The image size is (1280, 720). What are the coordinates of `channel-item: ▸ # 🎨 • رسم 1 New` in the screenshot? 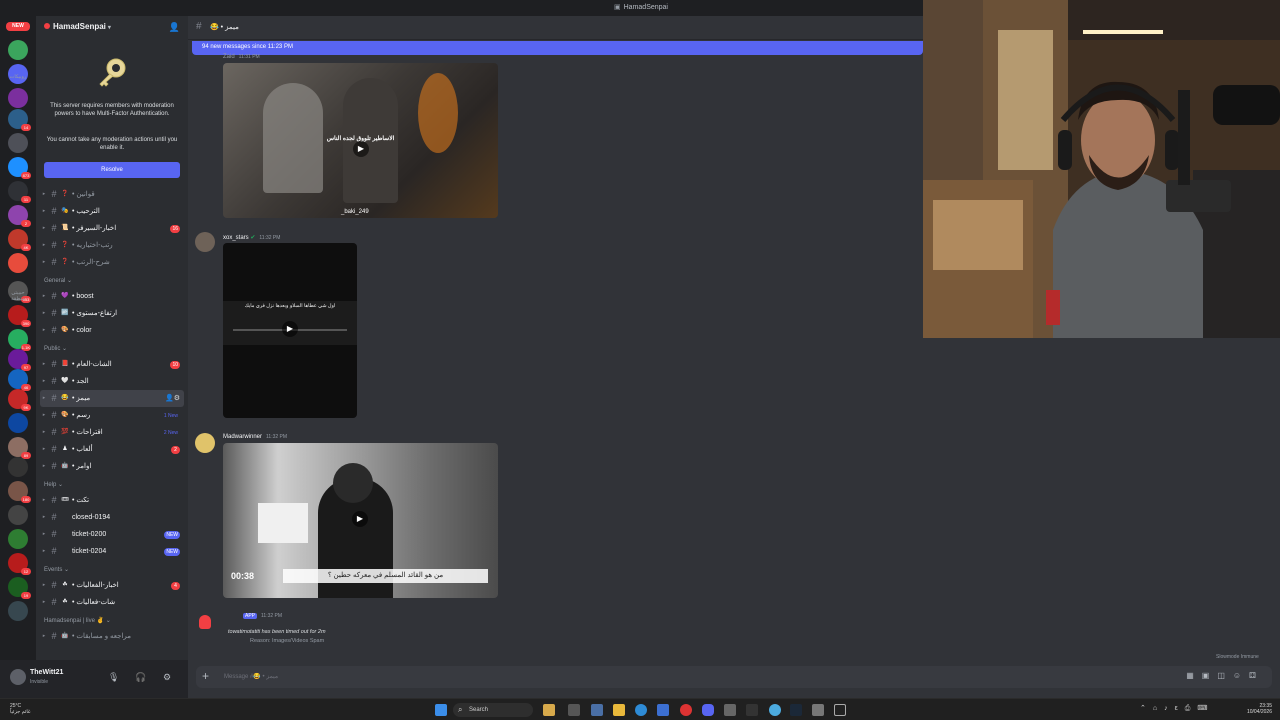 It's located at (112, 415).